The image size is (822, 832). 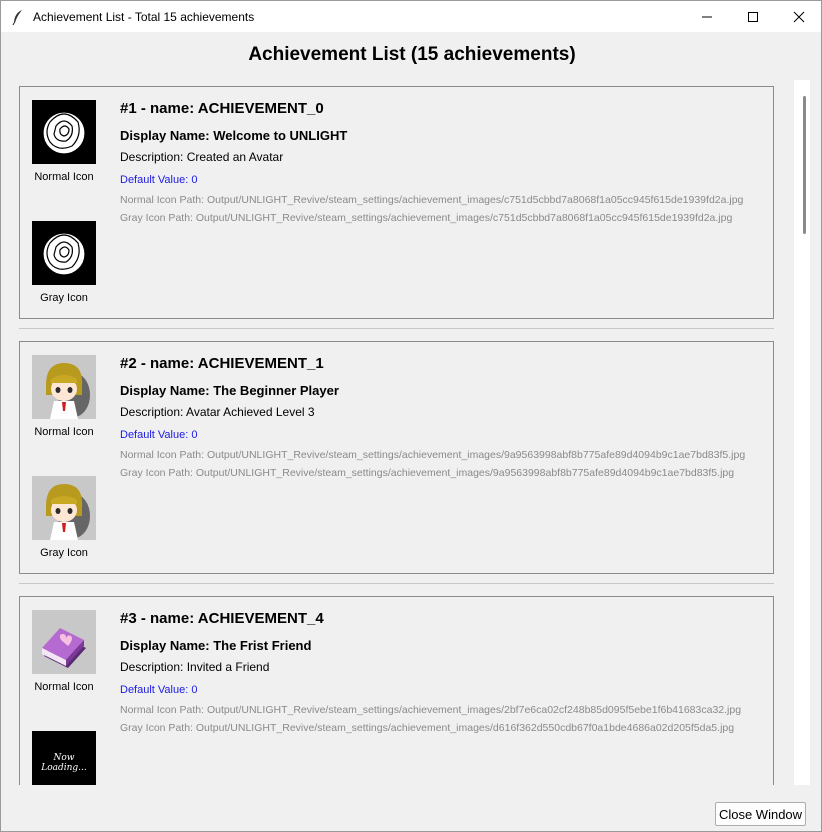 I want to click on maximize-button, so click(x=753, y=16).